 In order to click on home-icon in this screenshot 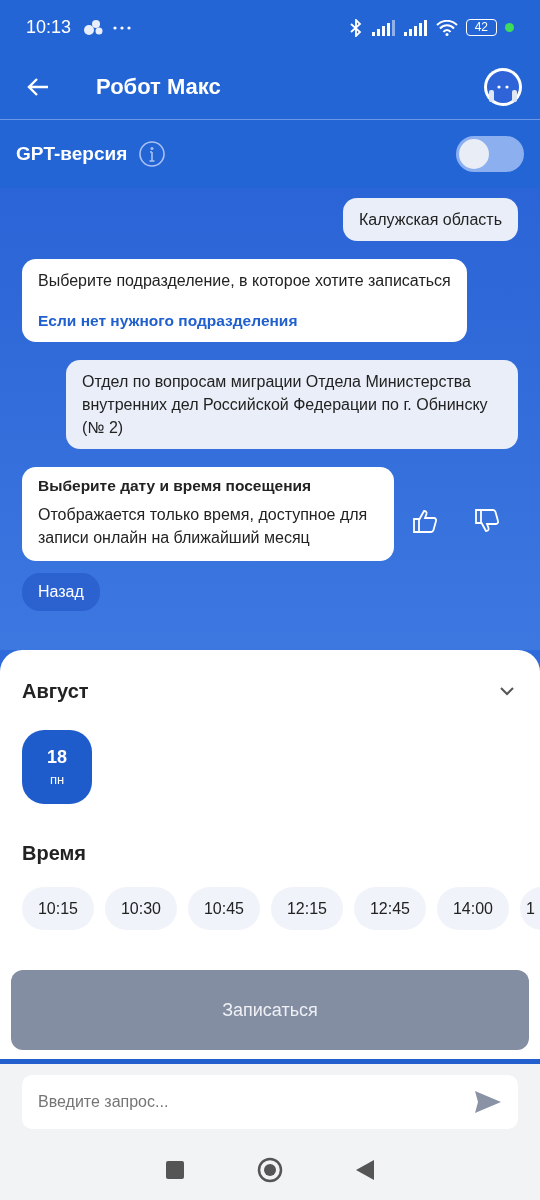, I will do `click(270, 1169)`.